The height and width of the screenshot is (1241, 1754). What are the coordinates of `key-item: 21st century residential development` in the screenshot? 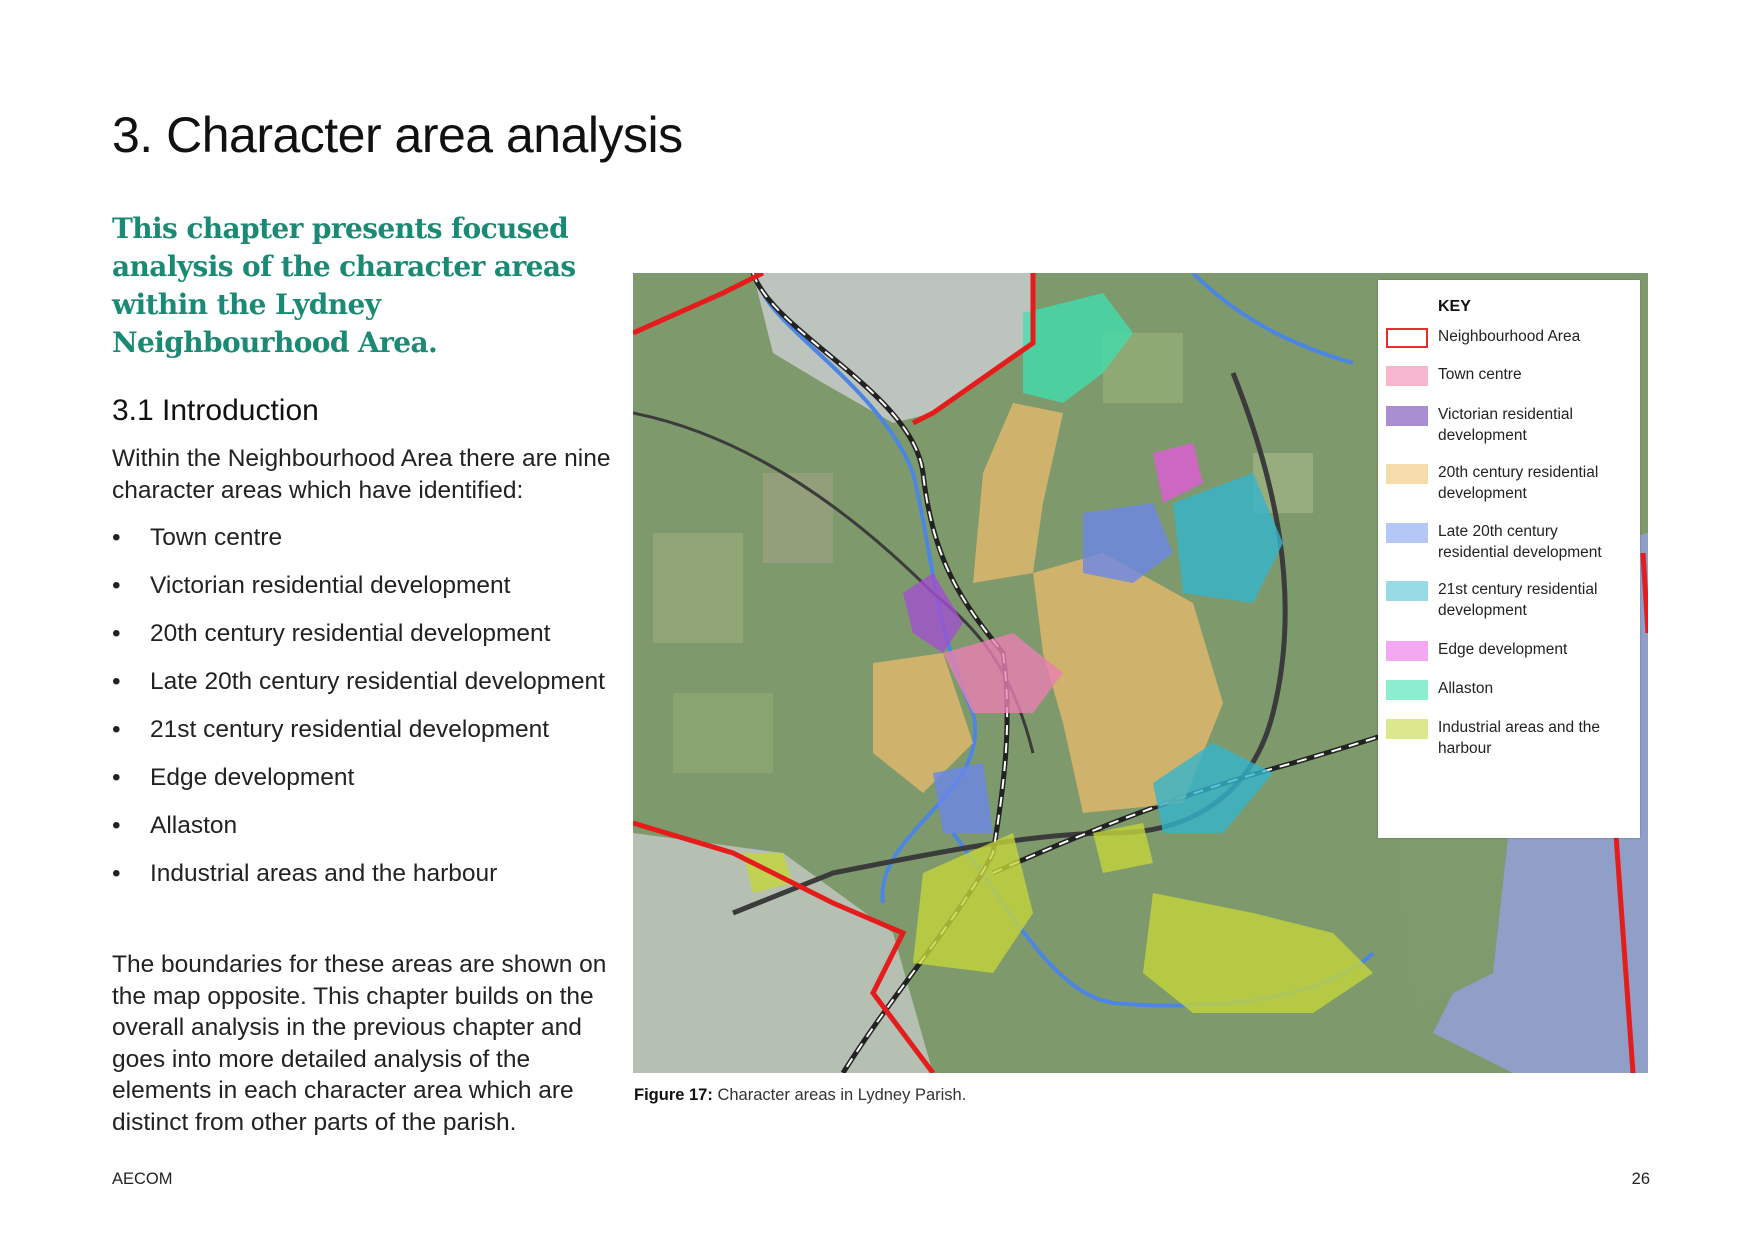 It's located at (1509, 600).